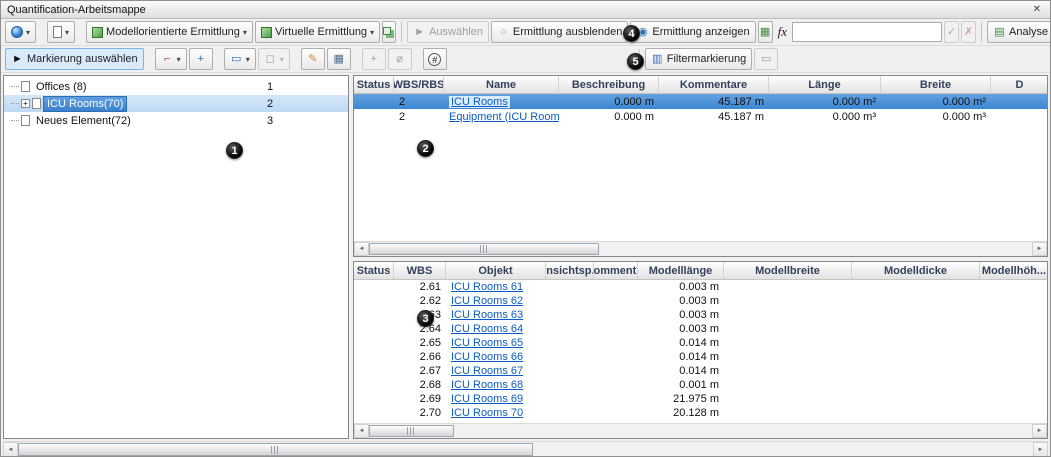 The height and width of the screenshot is (457, 1051). What do you see at coordinates (700, 343) in the screenshot?
I see `table-row: 2.65 ICU Rooms 65 0.014 m` at bounding box center [700, 343].